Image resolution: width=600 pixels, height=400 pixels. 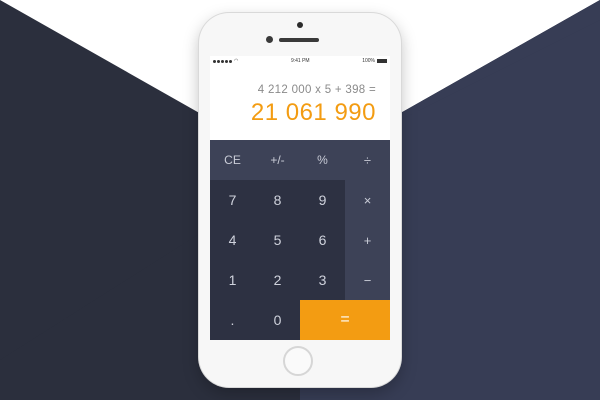 What do you see at coordinates (222, 61) in the screenshot?
I see `signal-dots-icon` at bounding box center [222, 61].